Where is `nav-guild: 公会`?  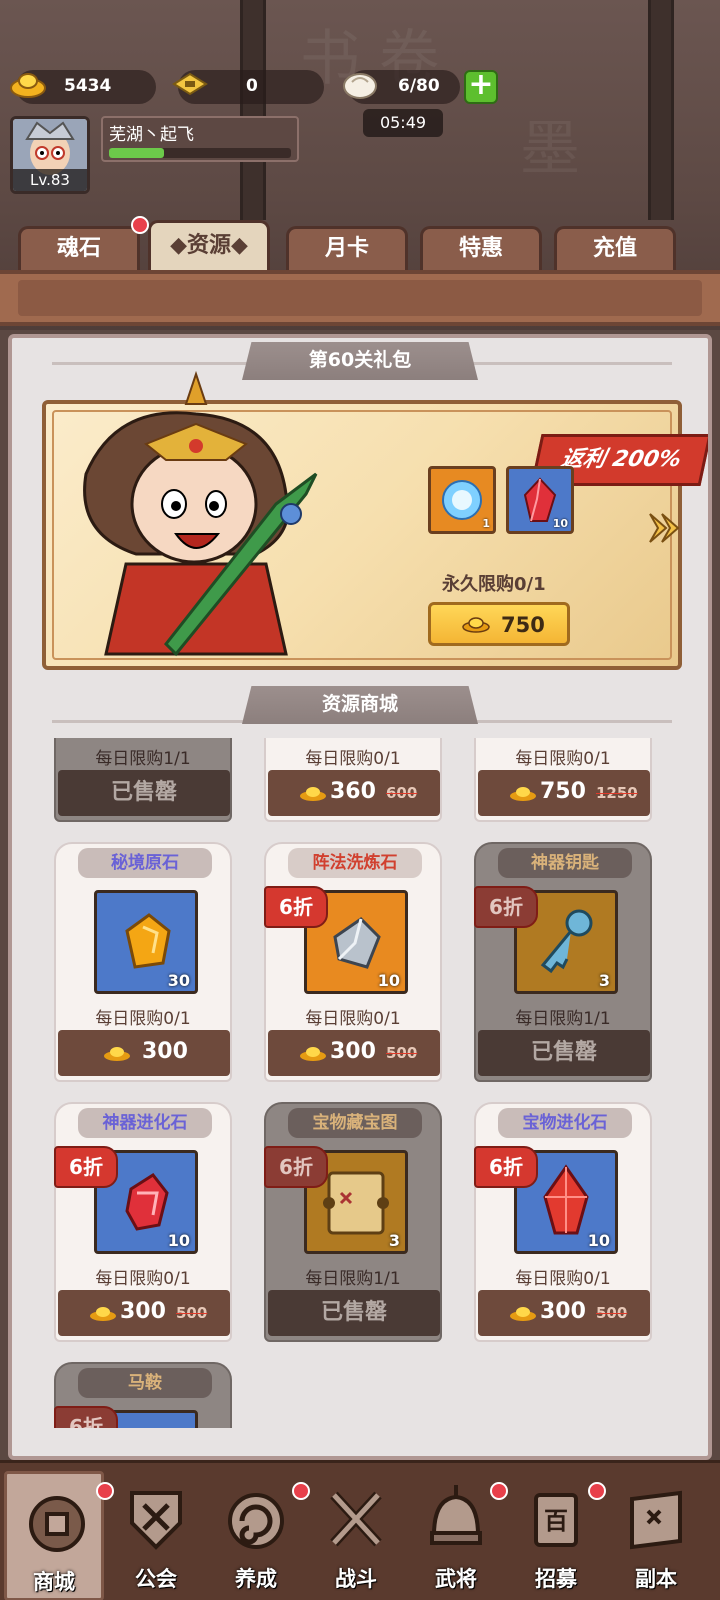
nav-guild: 公会 is located at coordinates (156, 1535).